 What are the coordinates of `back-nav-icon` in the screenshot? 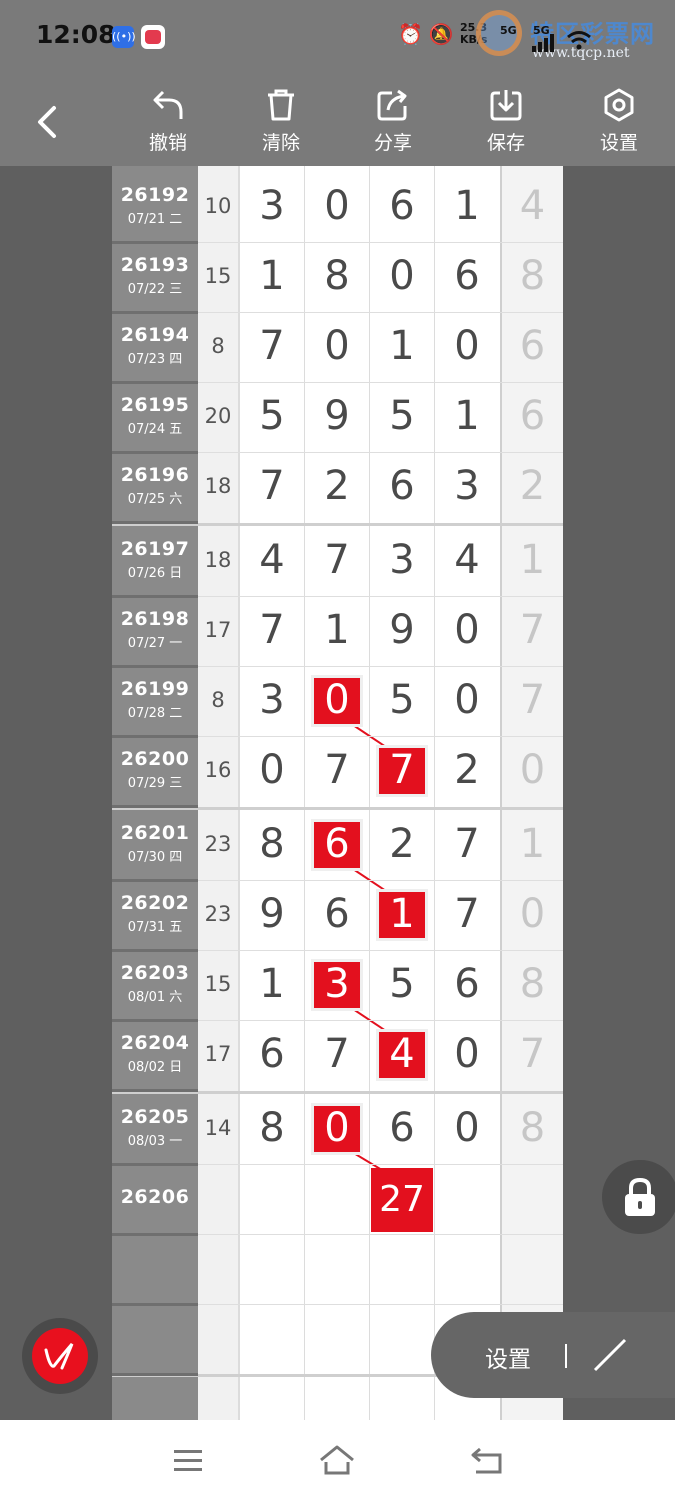 It's located at (487, 1461).